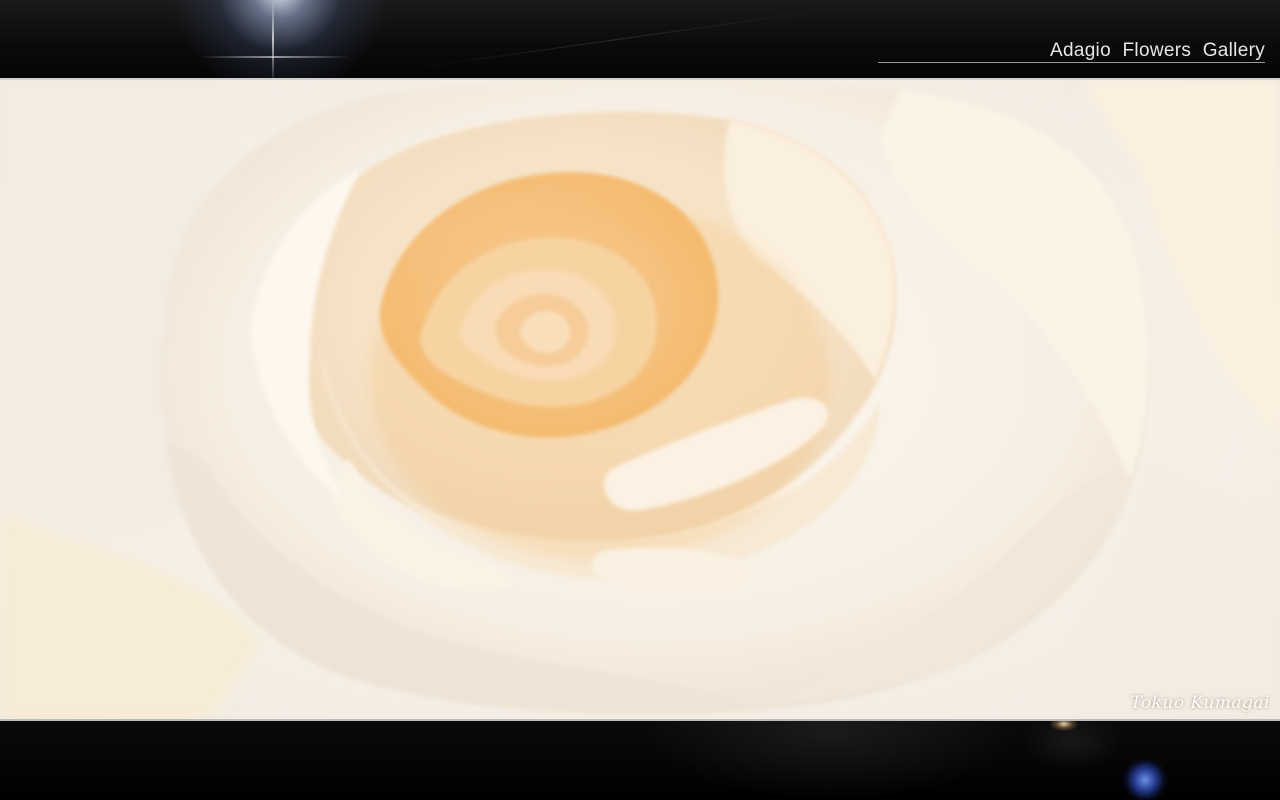 The height and width of the screenshot is (800, 1280). Describe the element at coordinates (1157, 50) in the screenshot. I see `gallery-title: Adagio Flowers Gallery` at that location.